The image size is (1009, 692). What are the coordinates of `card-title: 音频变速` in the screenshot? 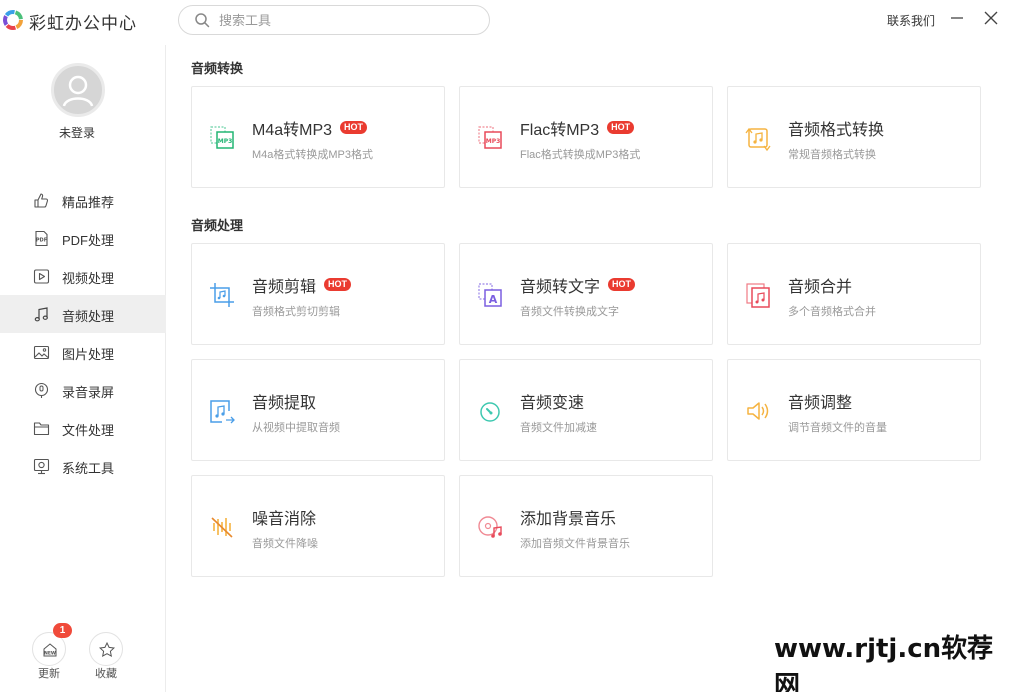 It's located at (552, 403).